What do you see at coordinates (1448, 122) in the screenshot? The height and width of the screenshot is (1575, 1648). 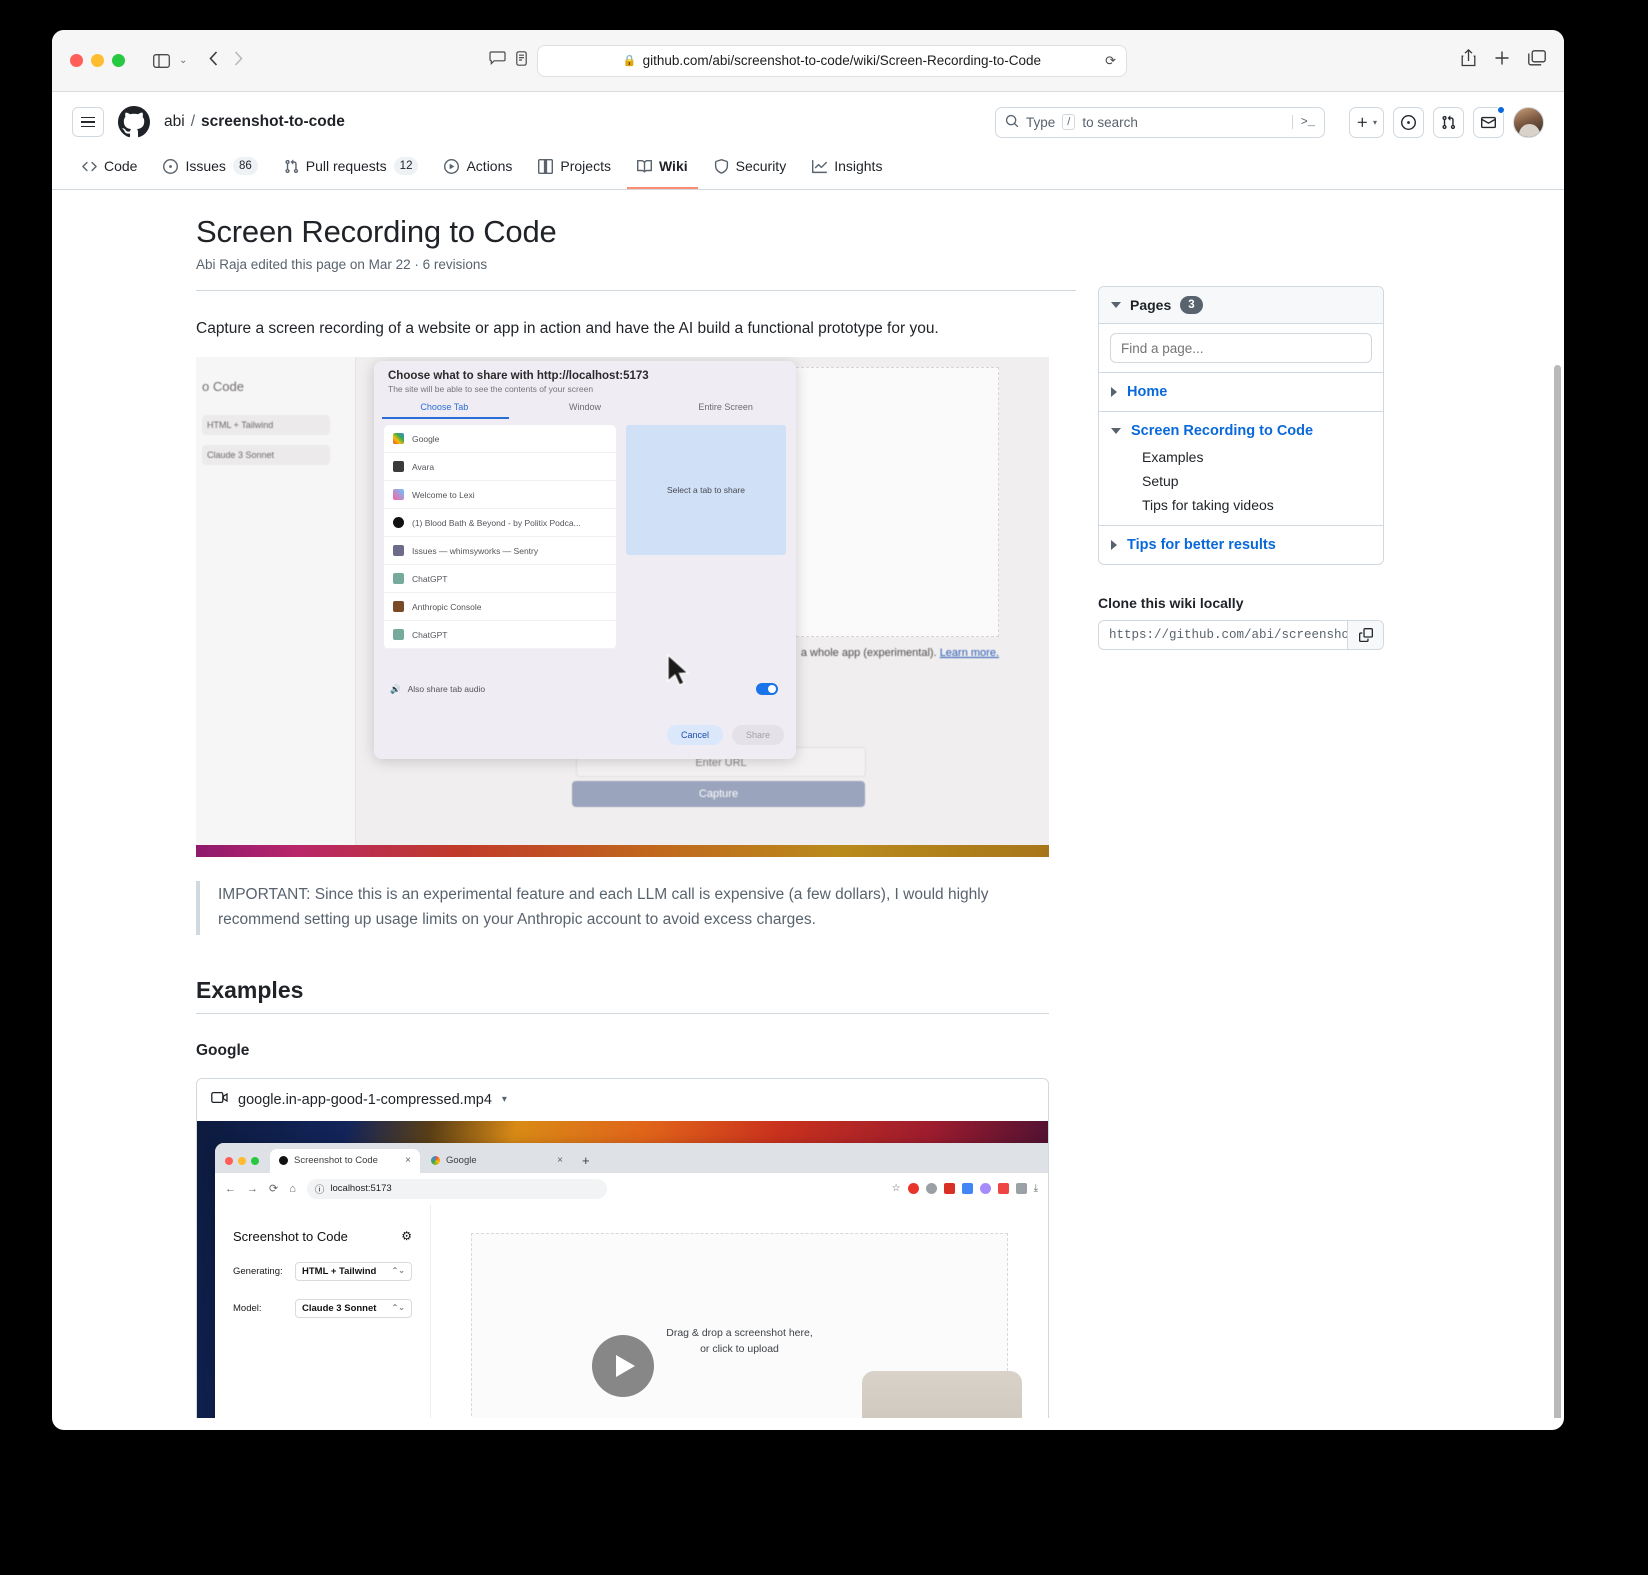 I see `pull-requests-button` at bounding box center [1448, 122].